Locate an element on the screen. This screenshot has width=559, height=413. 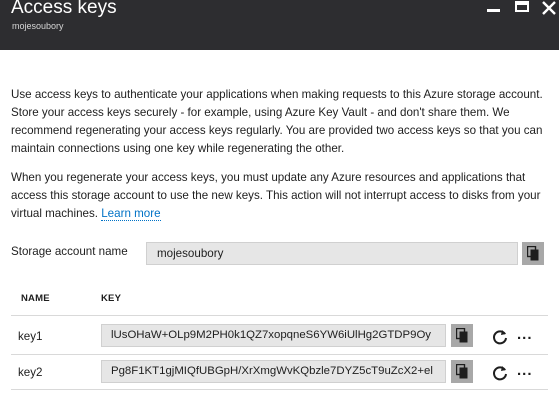
learn-more-link: Learn more is located at coordinates (131, 214).